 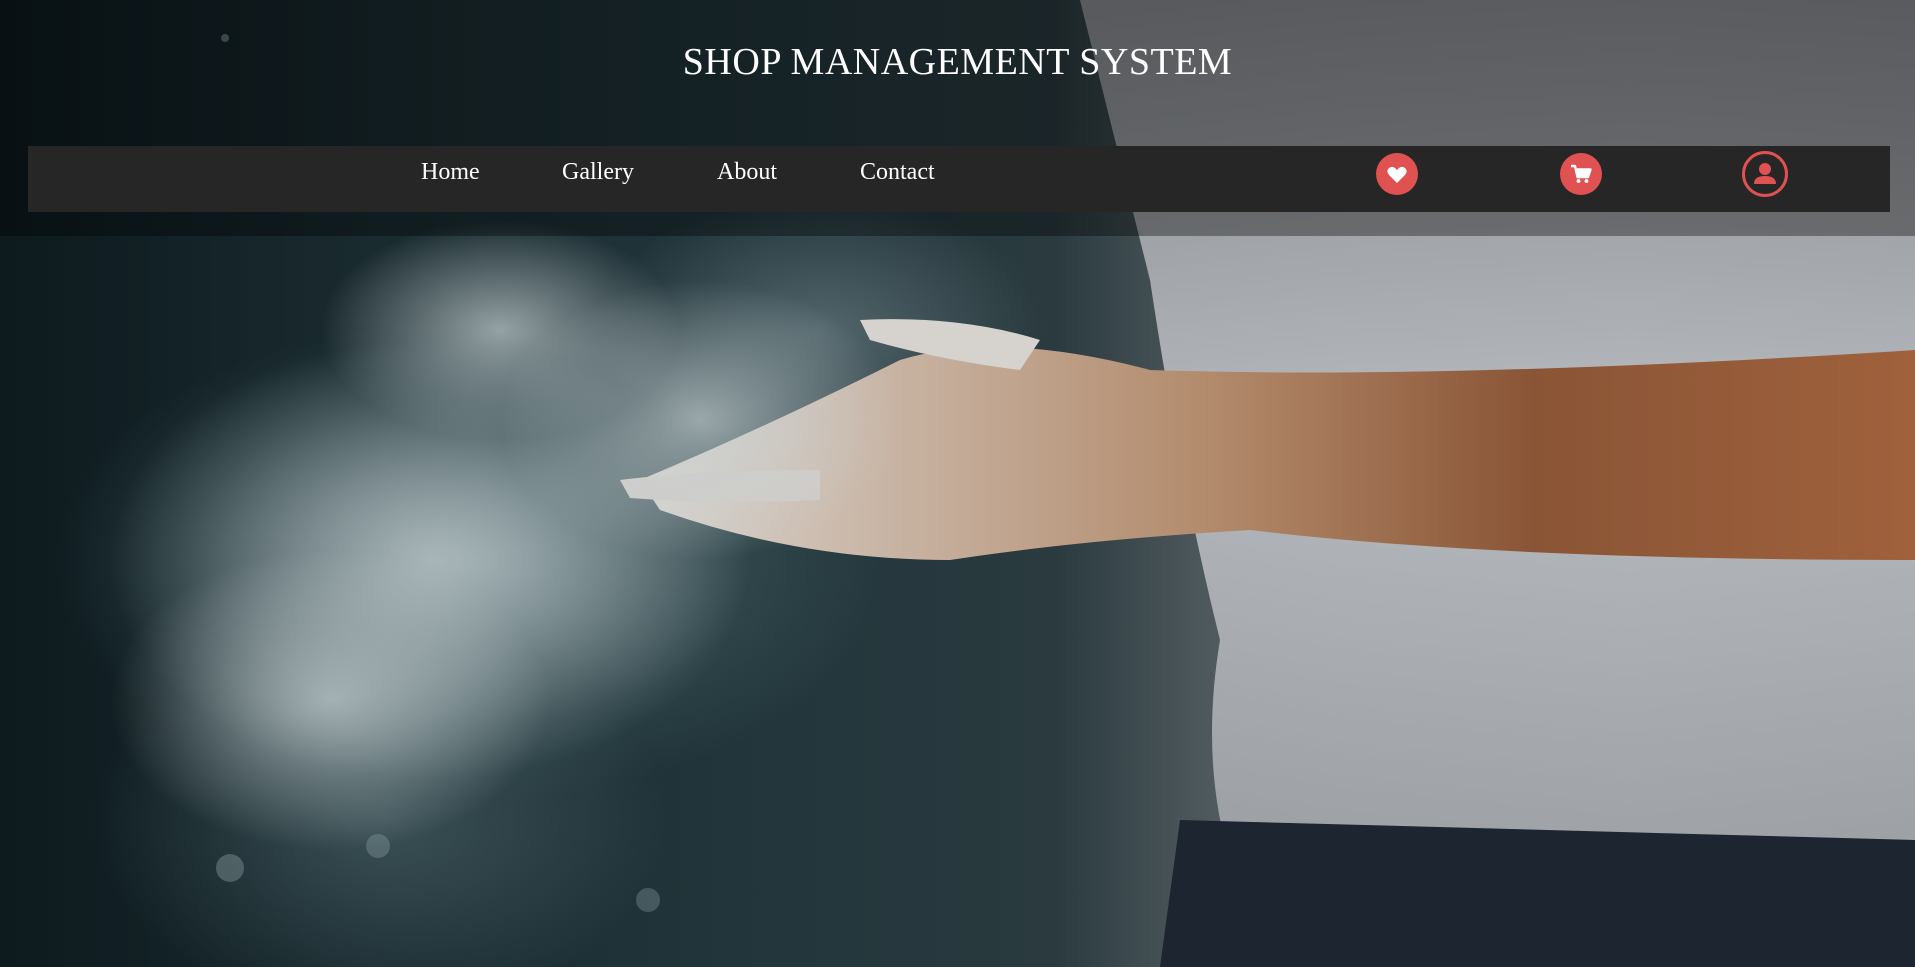 What do you see at coordinates (598, 179) in the screenshot?
I see `nav-link-gallery: Gallery` at bounding box center [598, 179].